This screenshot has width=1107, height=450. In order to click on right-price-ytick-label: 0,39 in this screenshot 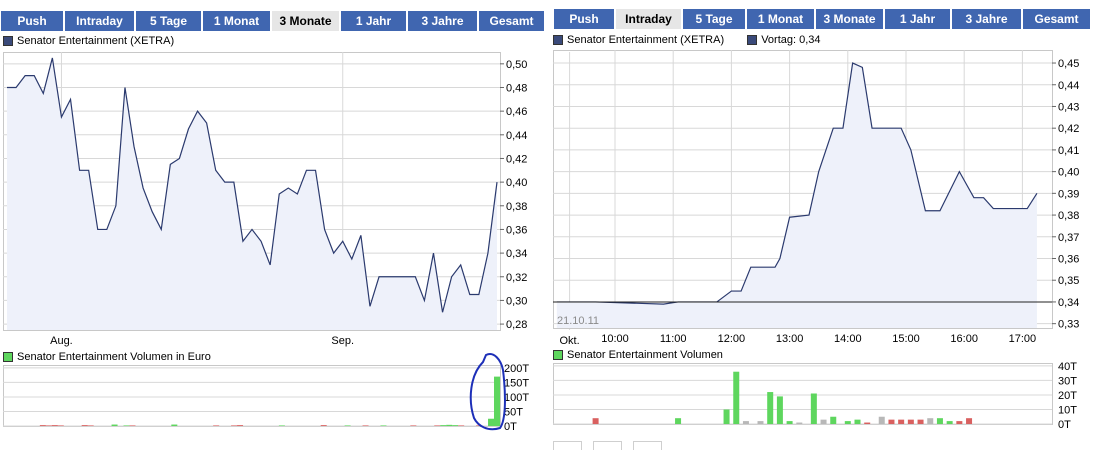, I will do `click(1068, 194)`.